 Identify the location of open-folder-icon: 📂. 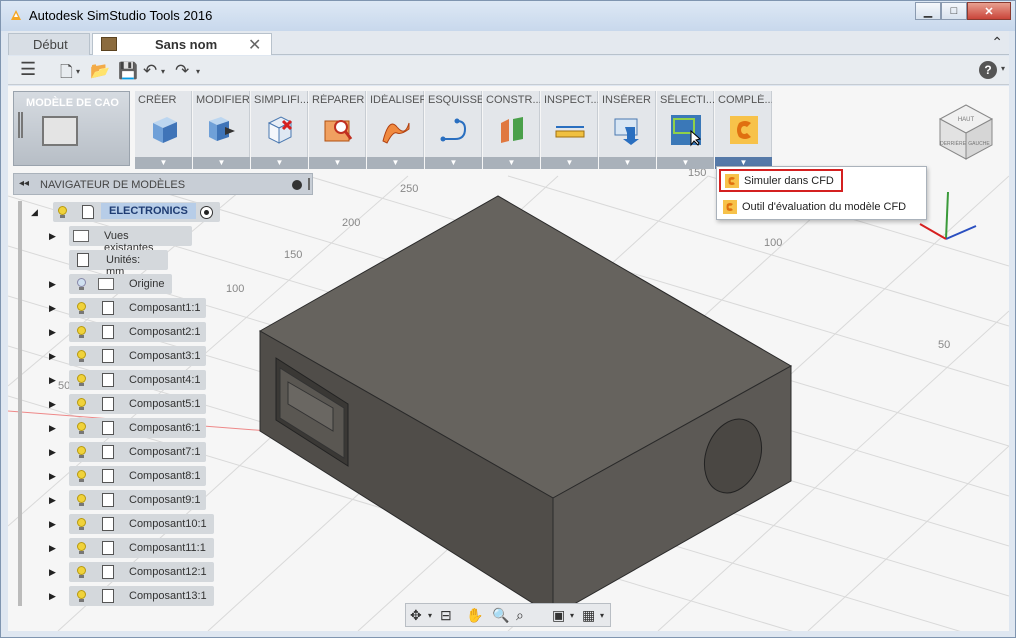
(100, 71).